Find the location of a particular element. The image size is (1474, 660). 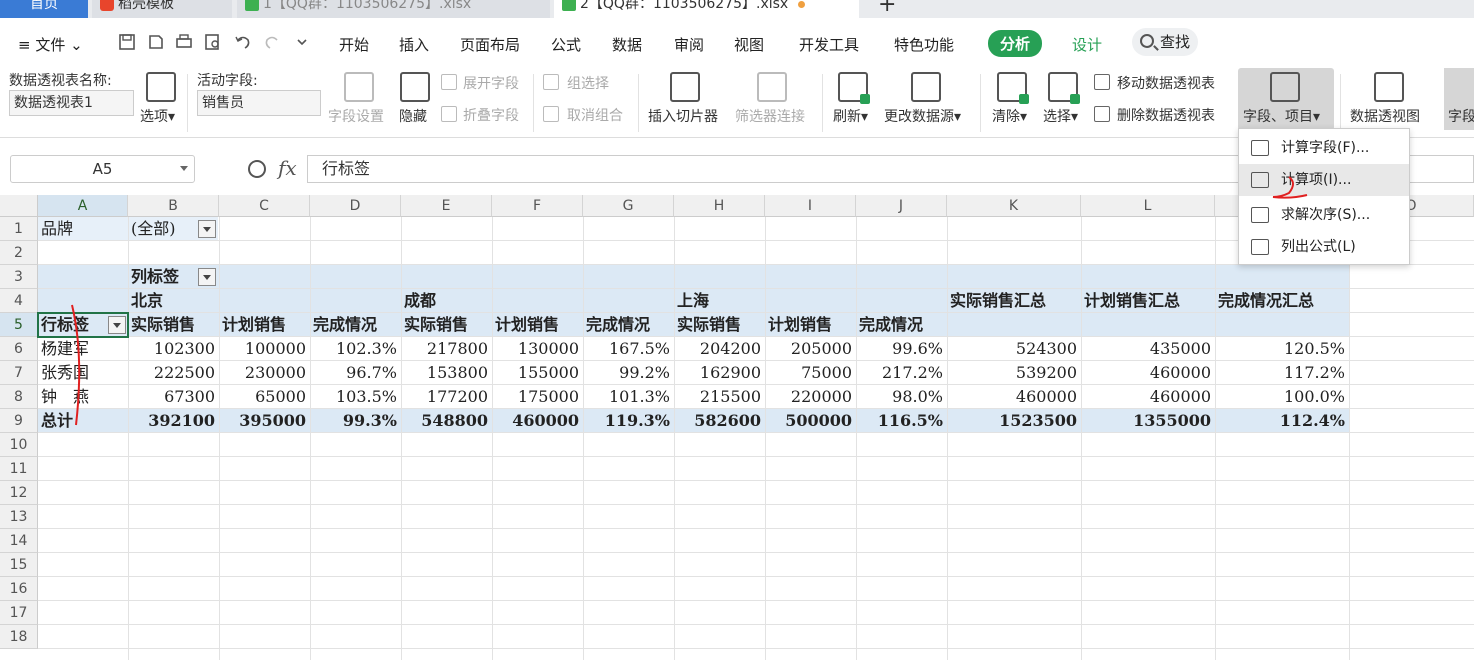

redo-icon is located at coordinates (272, 42).